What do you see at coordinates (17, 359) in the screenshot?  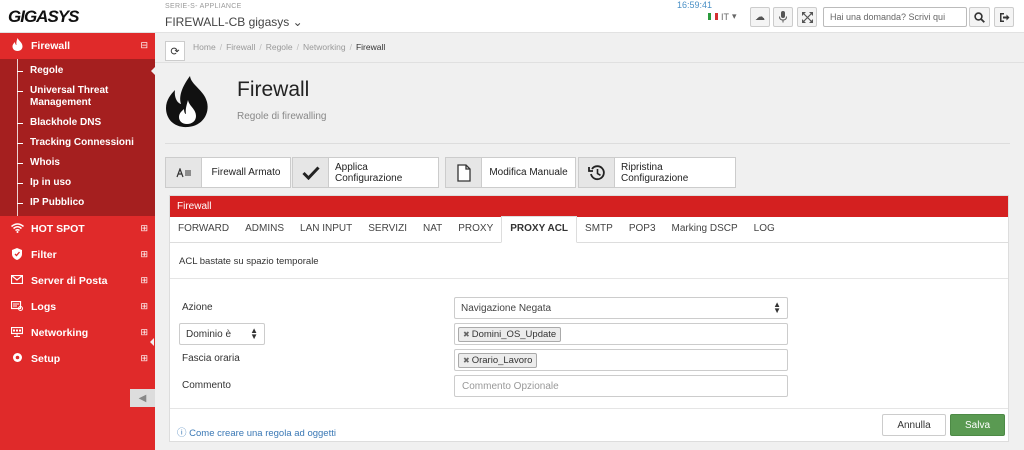 I see `setup-icon` at bounding box center [17, 359].